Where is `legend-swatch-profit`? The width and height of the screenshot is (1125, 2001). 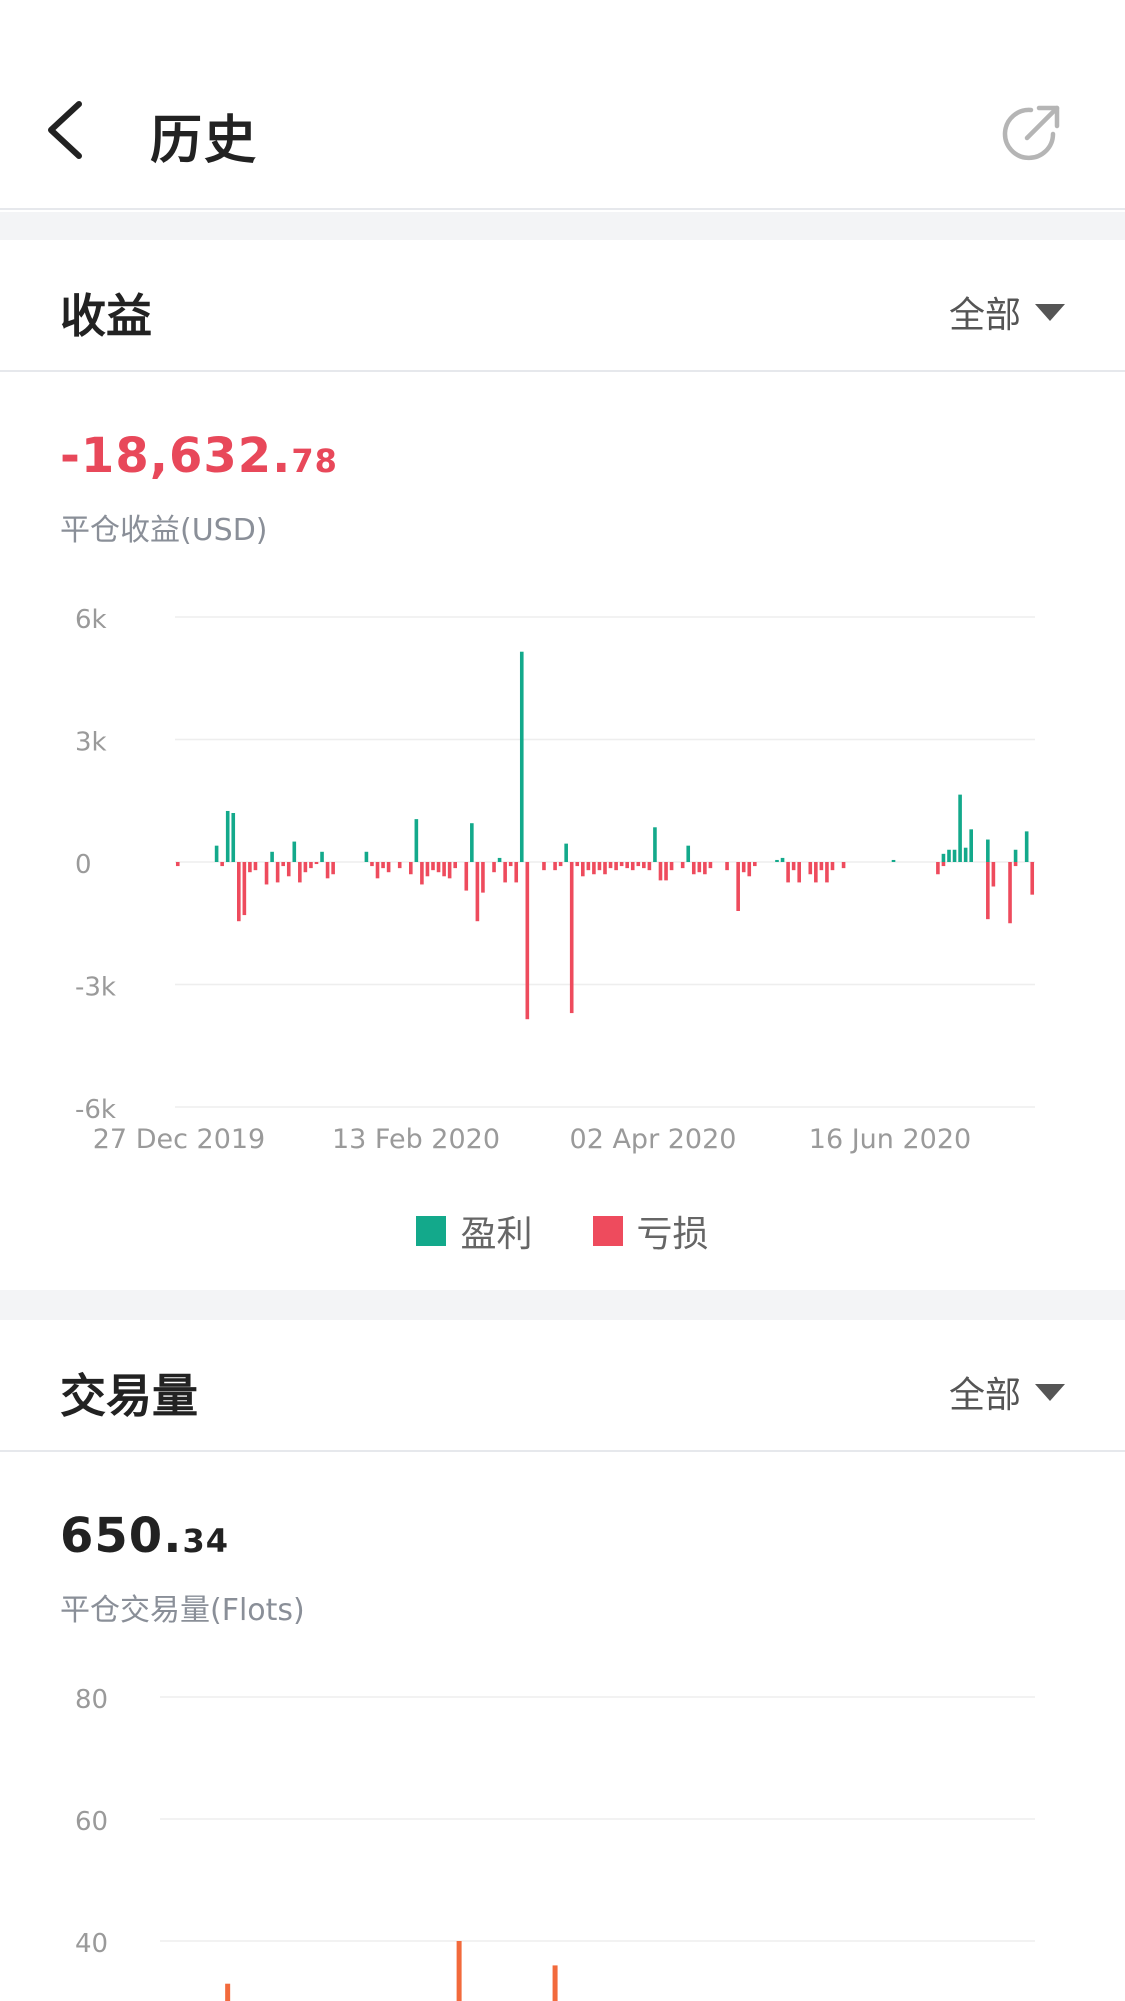
legend-swatch-profit is located at coordinates (431, 1231).